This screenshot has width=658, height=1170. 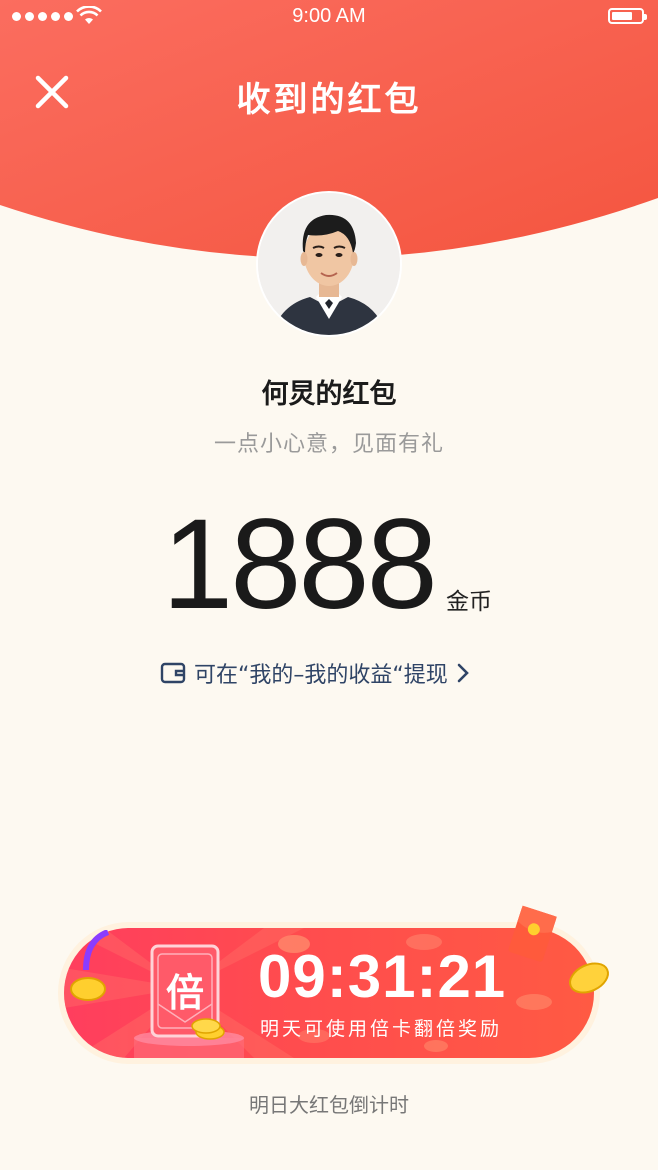 I want to click on multiplier-card: 倍, so click(x=187, y=992).